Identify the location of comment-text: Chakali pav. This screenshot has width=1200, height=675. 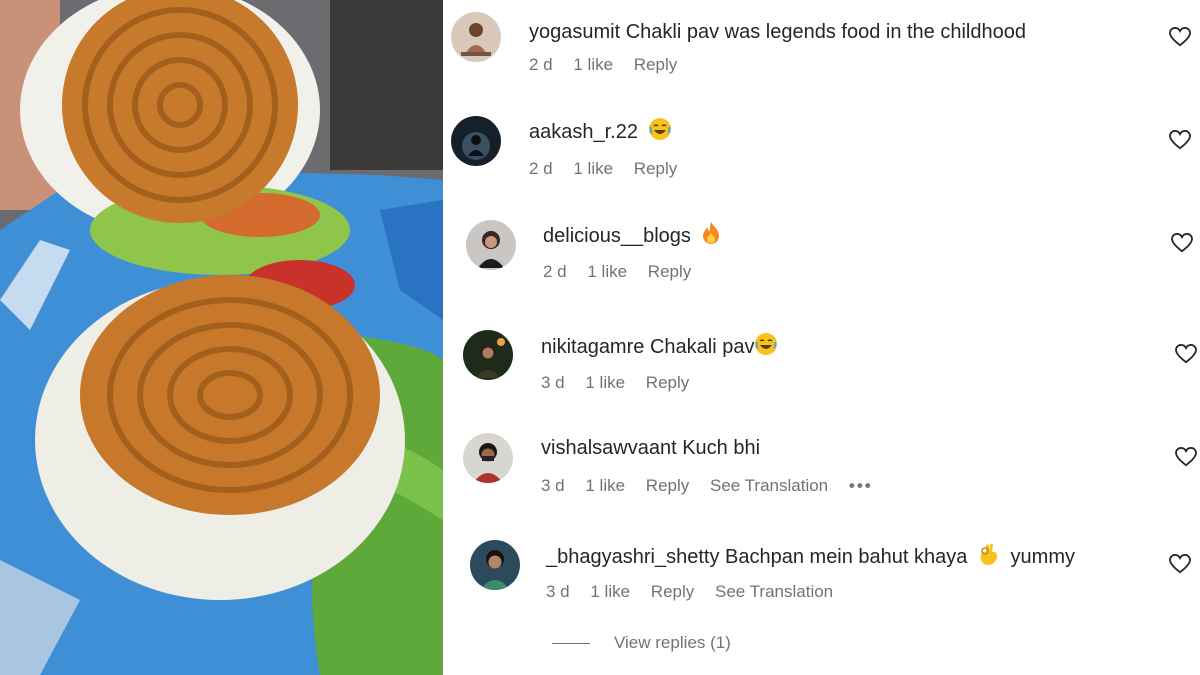
(702, 347).